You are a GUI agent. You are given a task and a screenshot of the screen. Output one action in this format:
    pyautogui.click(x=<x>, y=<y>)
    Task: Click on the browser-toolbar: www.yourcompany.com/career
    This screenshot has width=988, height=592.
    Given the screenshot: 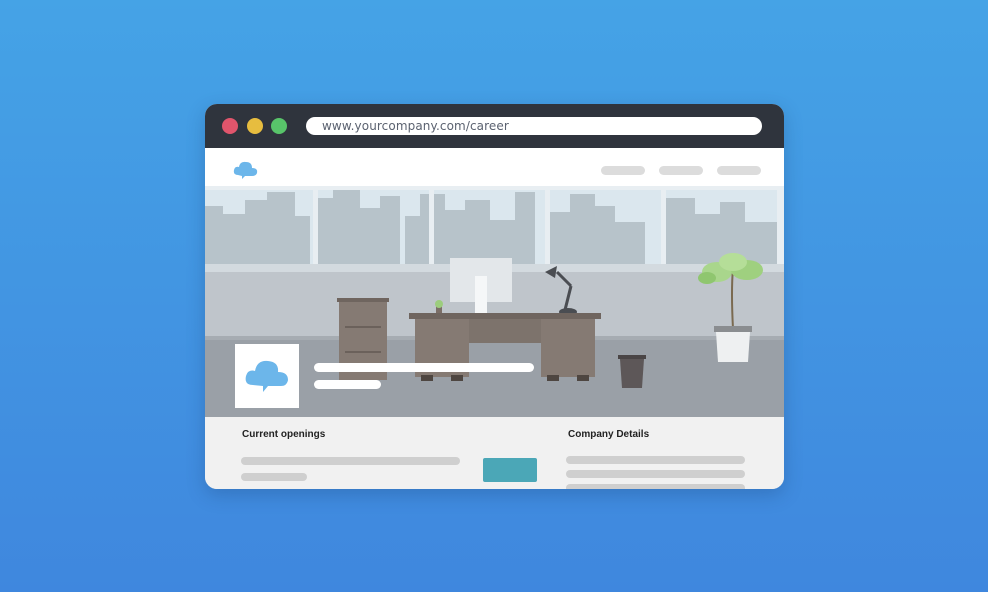 What is the action you would take?
    pyautogui.click(x=494, y=126)
    